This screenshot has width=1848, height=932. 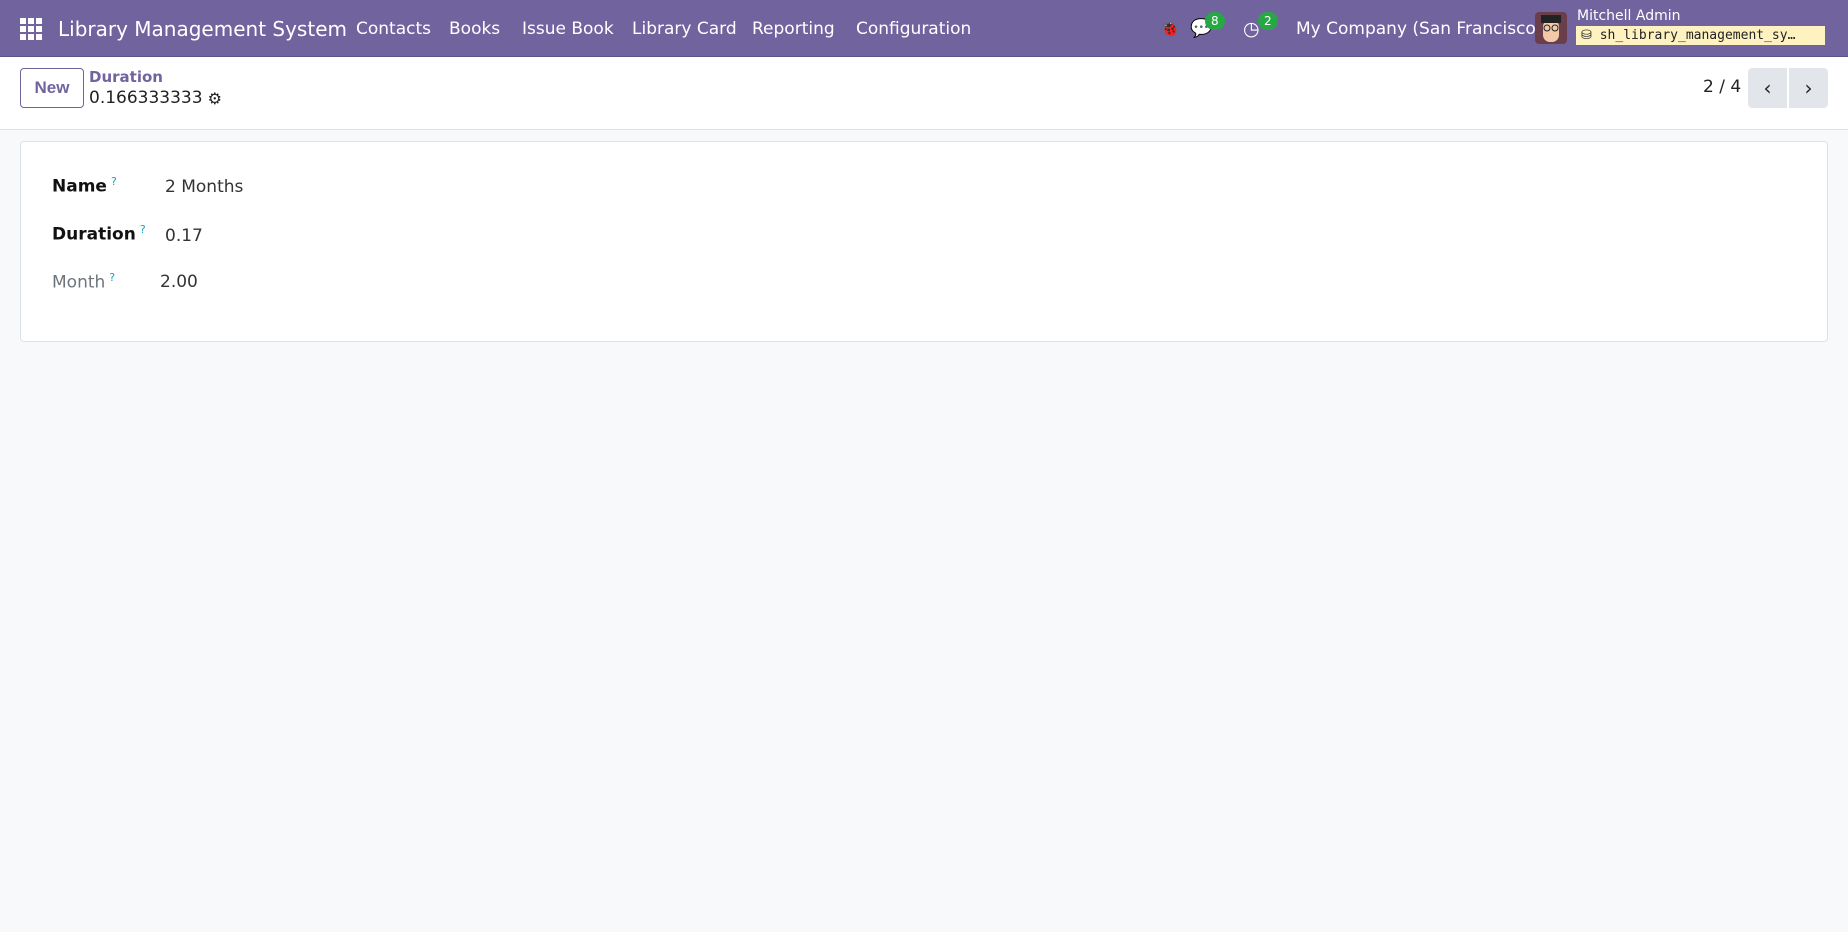 I want to click on chevron-left-icon: ‹, so click(x=1767, y=88).